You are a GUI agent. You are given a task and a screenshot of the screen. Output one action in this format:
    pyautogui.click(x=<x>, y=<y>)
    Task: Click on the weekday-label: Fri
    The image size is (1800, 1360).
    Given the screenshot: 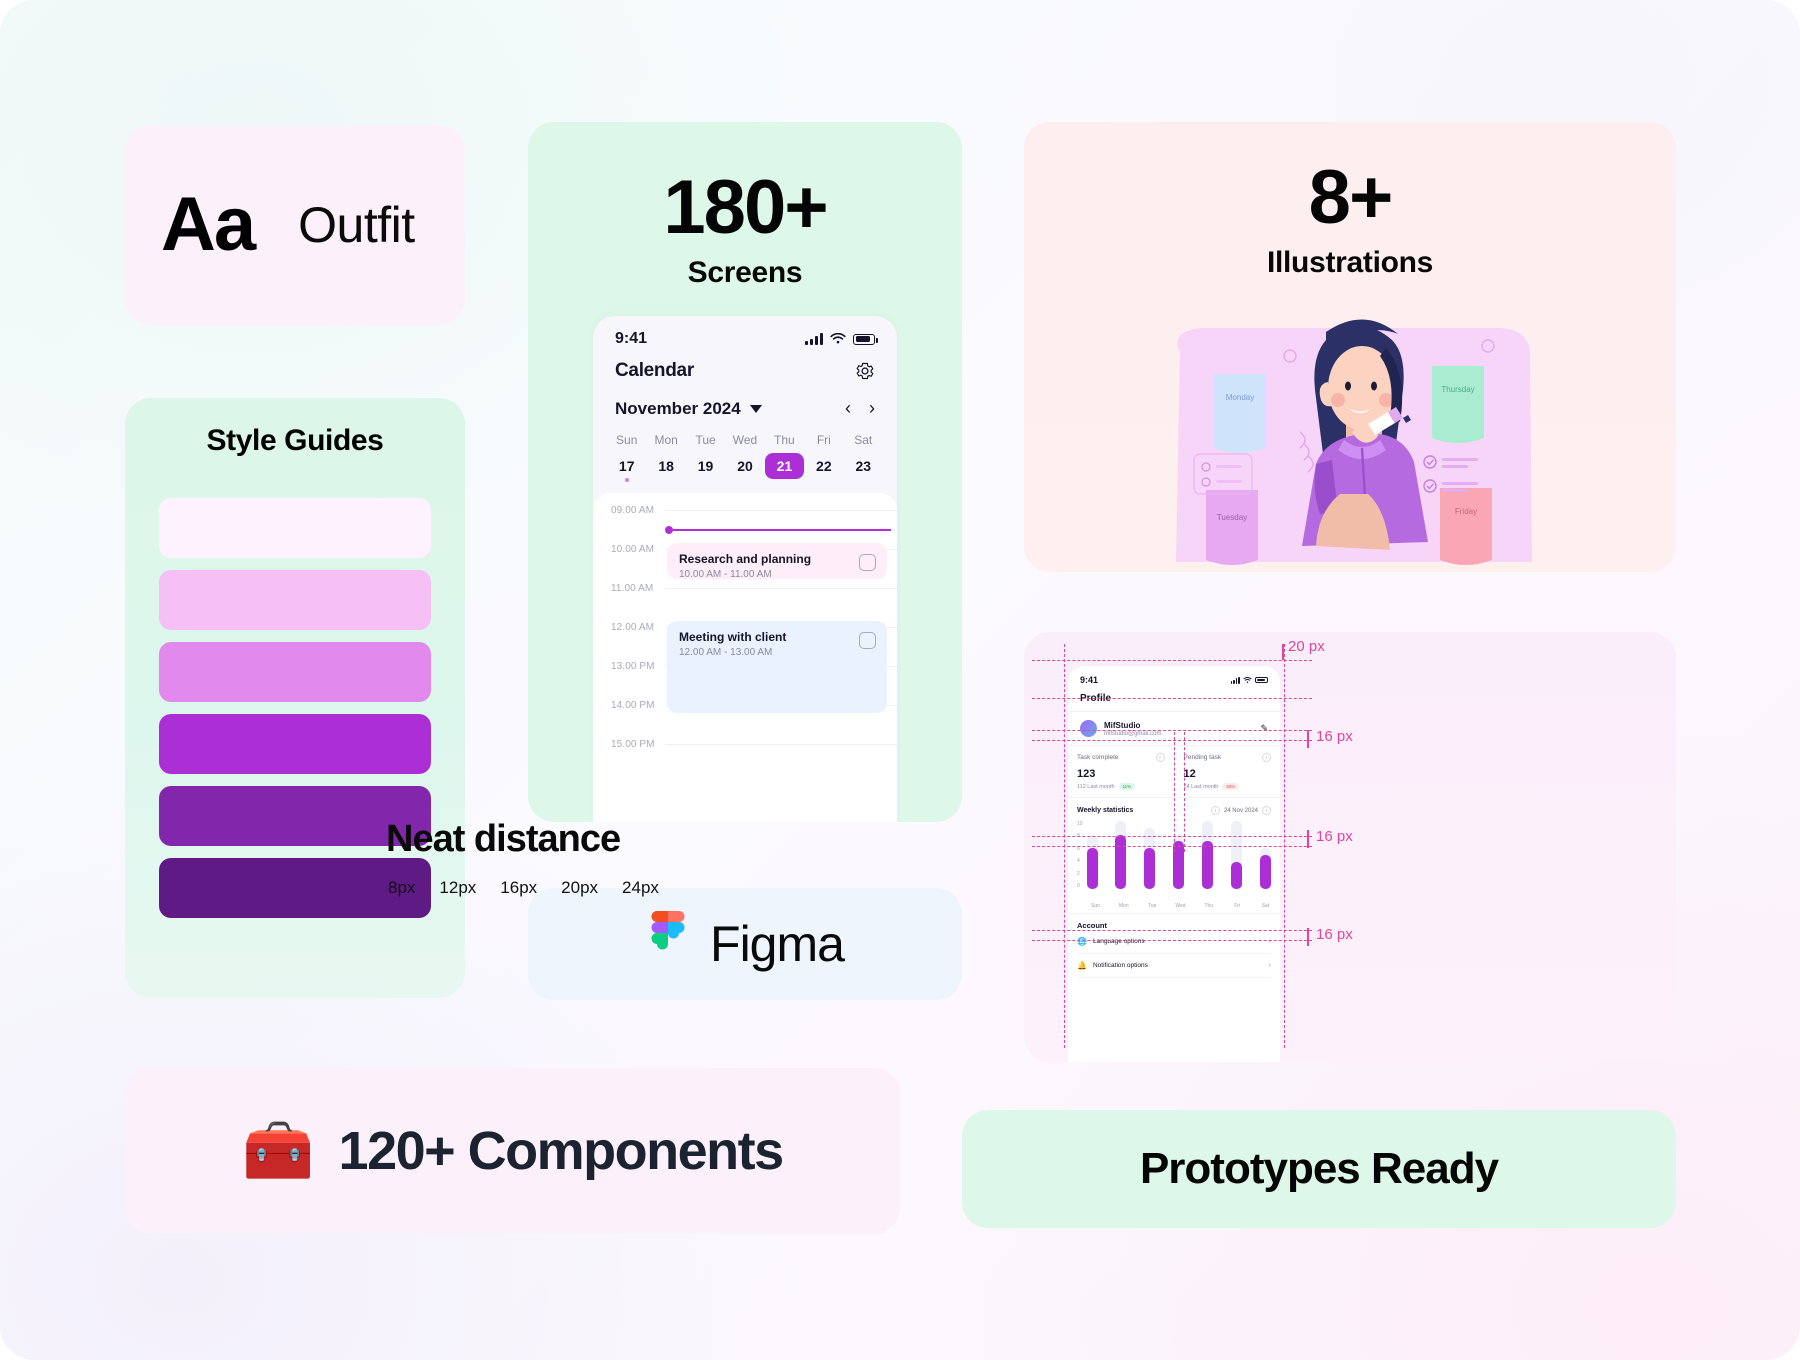 What is the action you would take?
    pyautogui.click(x=823, y=440)
    